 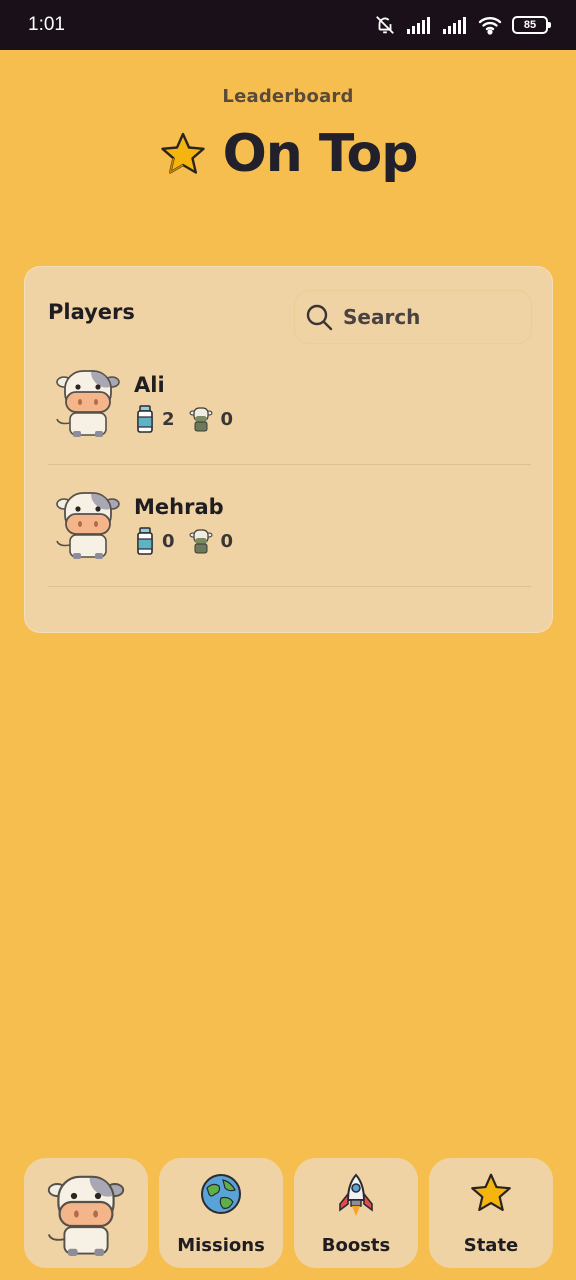 I want to click on nav-missions-button: Missions, so click(x=221, y=1213).